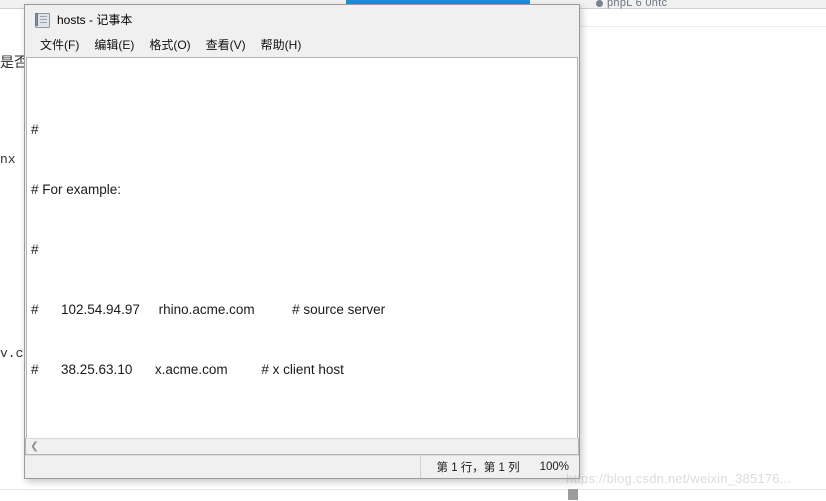  What do you see at coordinates (187, 369) in the screenshot?
I see `text-line: # 38.25.63.10 x.acme.com # x client host` at bounding box center [187, 369].